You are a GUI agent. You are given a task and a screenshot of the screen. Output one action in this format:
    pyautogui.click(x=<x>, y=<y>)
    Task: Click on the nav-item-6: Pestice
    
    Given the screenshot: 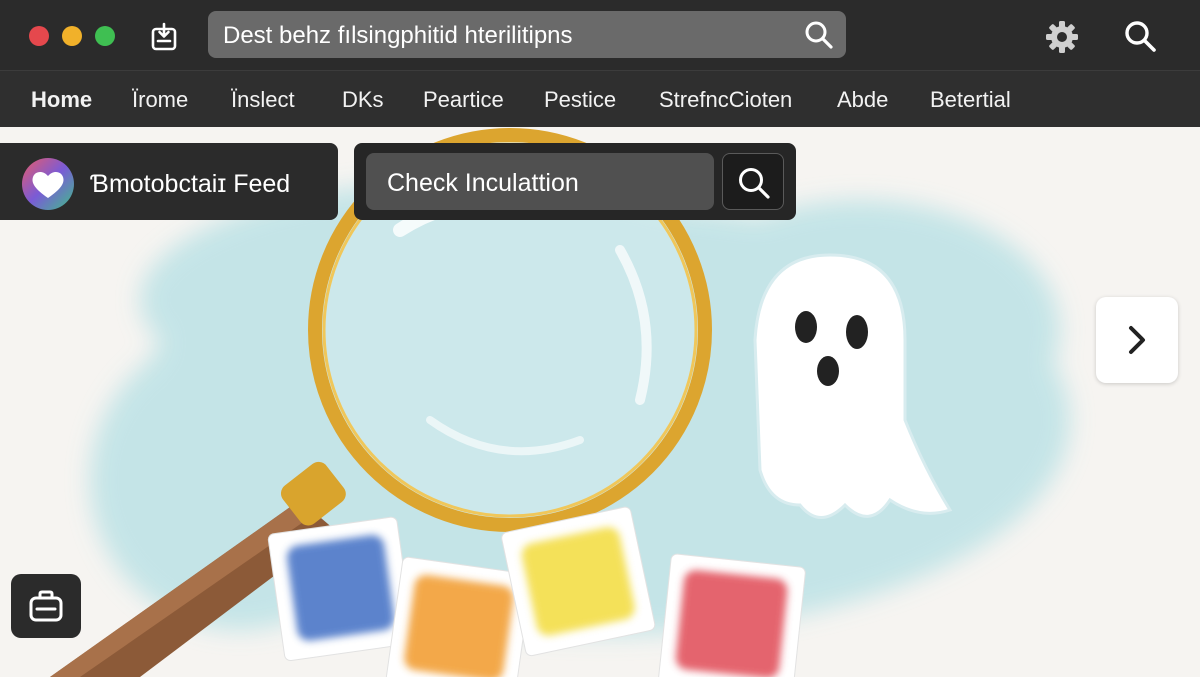 What is the action you would take?
    pyautogui.click(x=580, y=100)
    